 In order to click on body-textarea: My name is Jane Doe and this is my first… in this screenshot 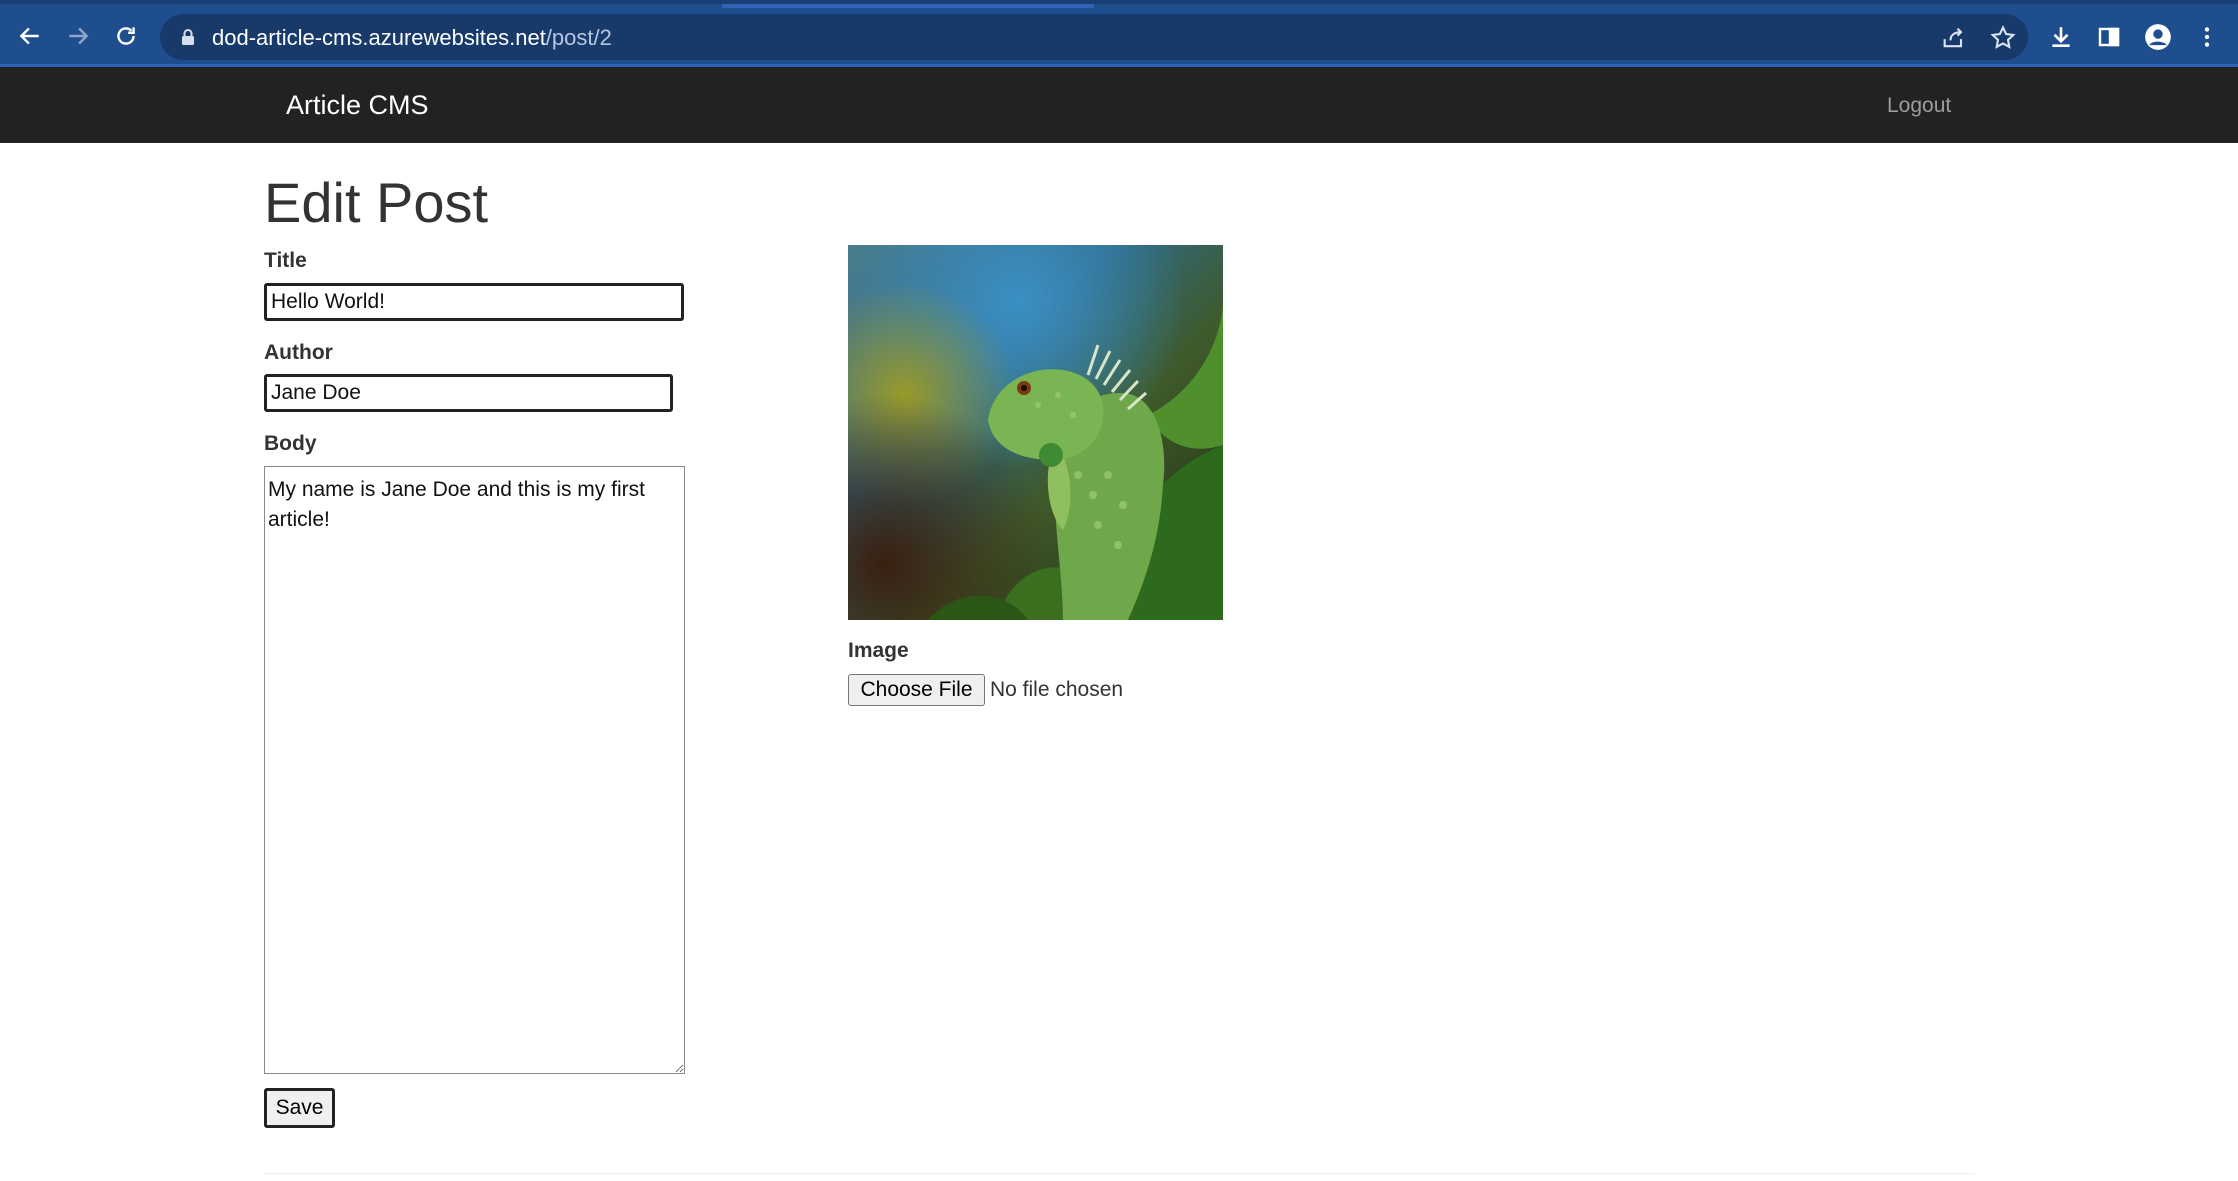, I will do `click(474, 770)`.